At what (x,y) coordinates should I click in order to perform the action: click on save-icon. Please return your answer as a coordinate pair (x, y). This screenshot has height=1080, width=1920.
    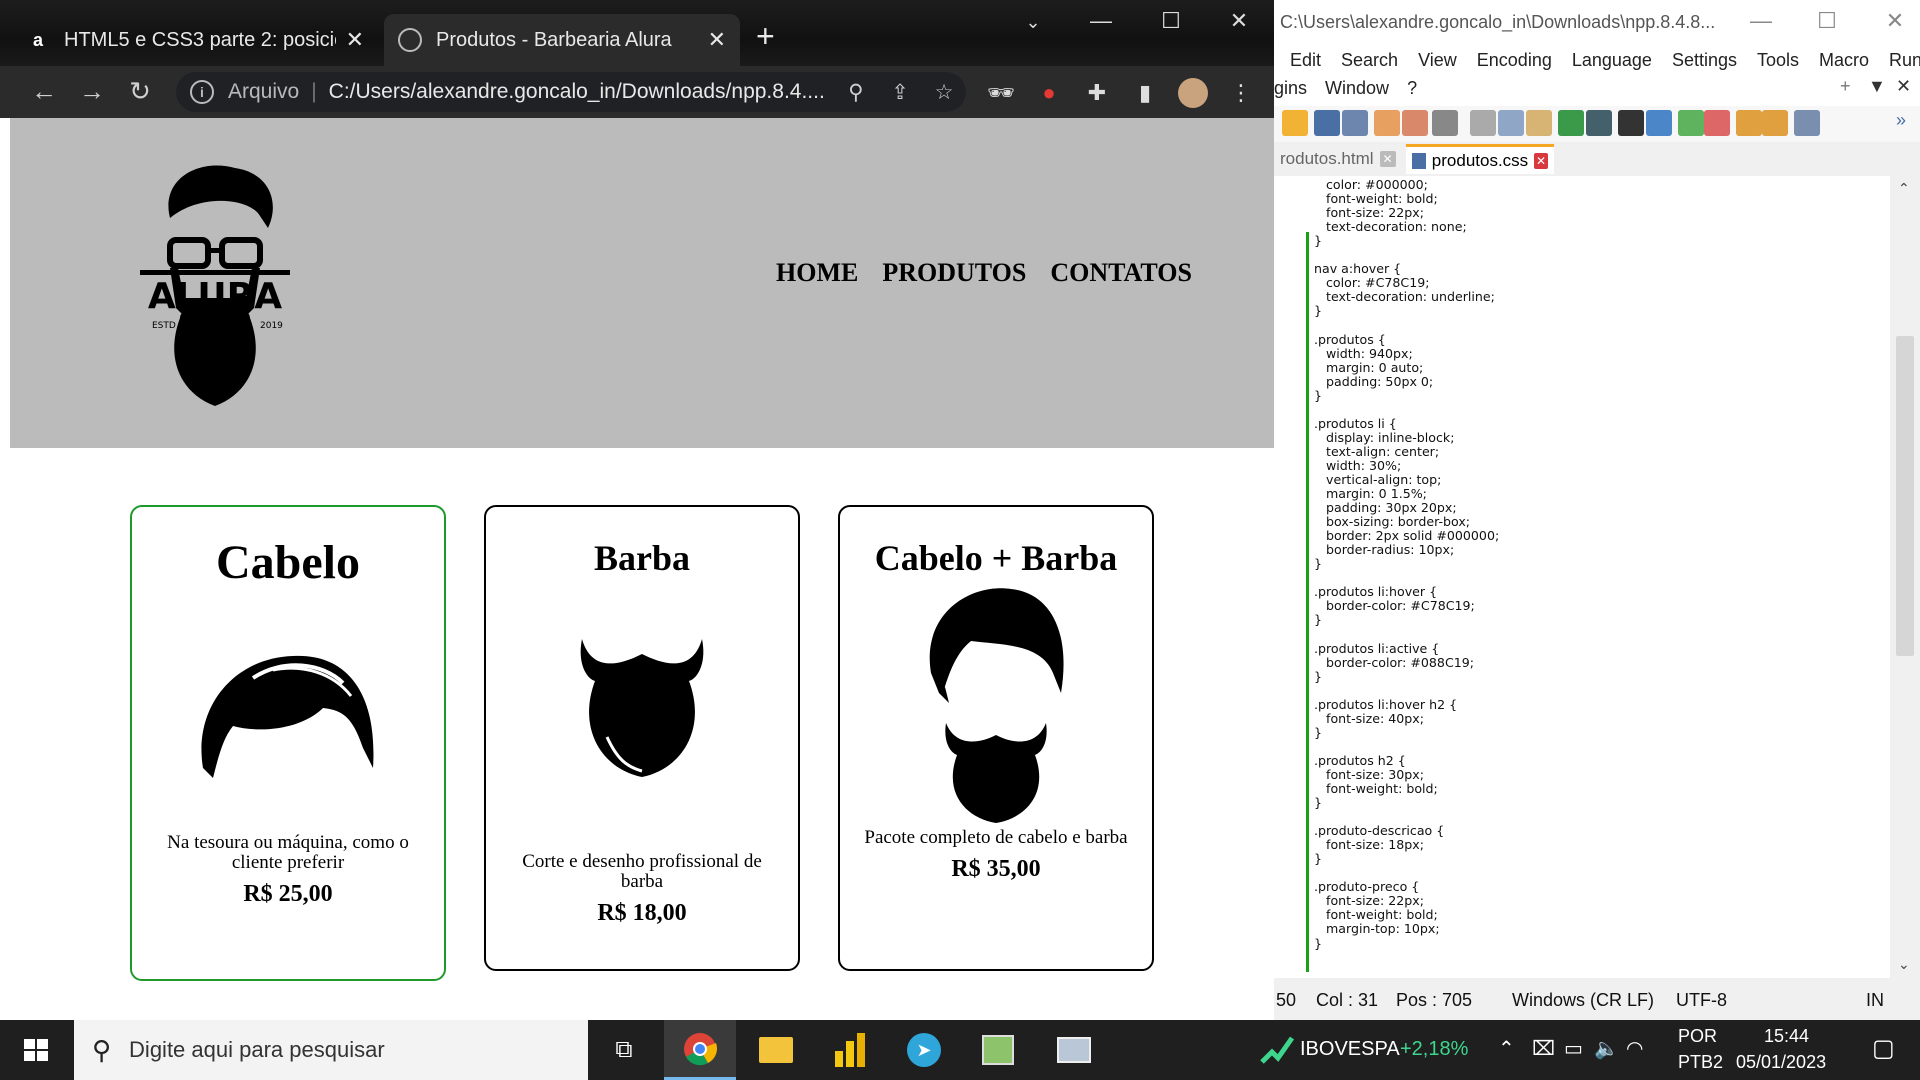
    Looking at the image, I should click on (1327, 123).